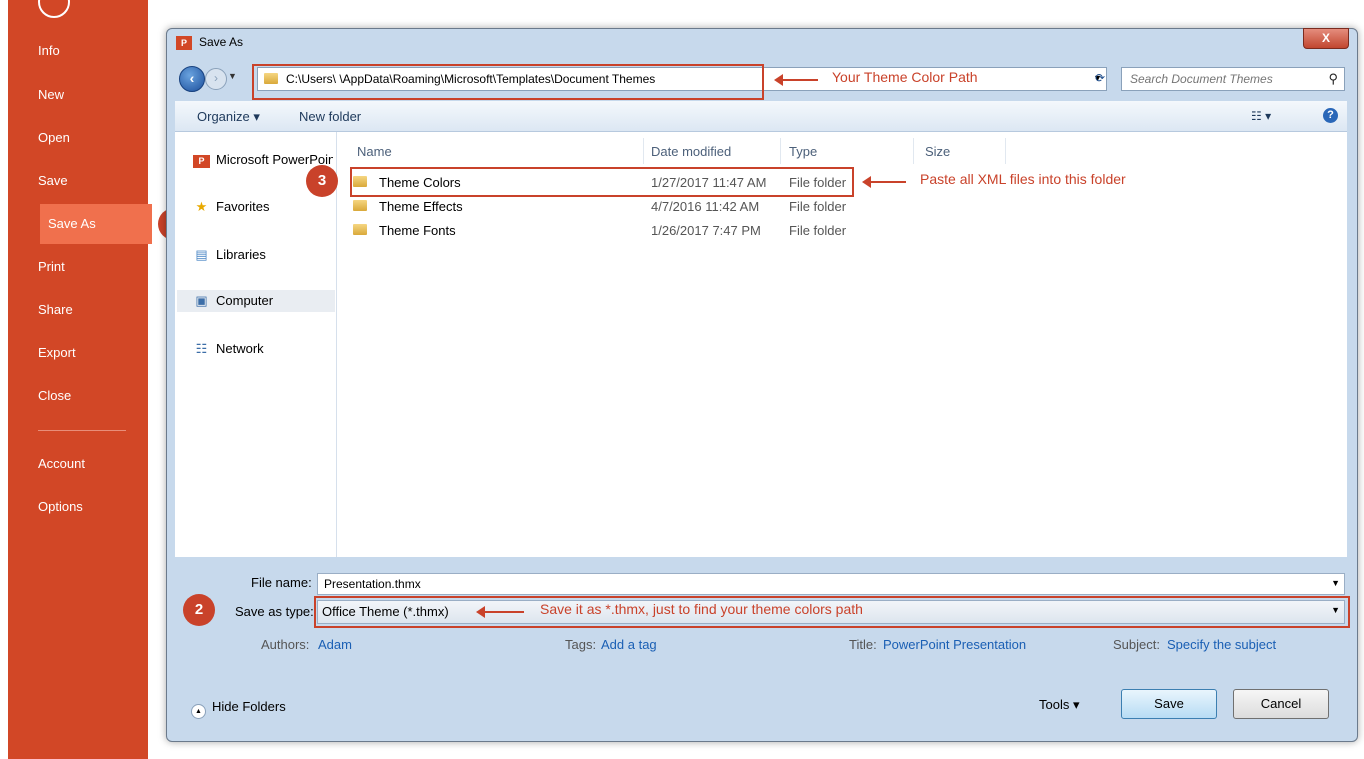  Describe the element at coordinates (274, 611) in the screenshot. I see `save-type-label: Save as type:` at that location.